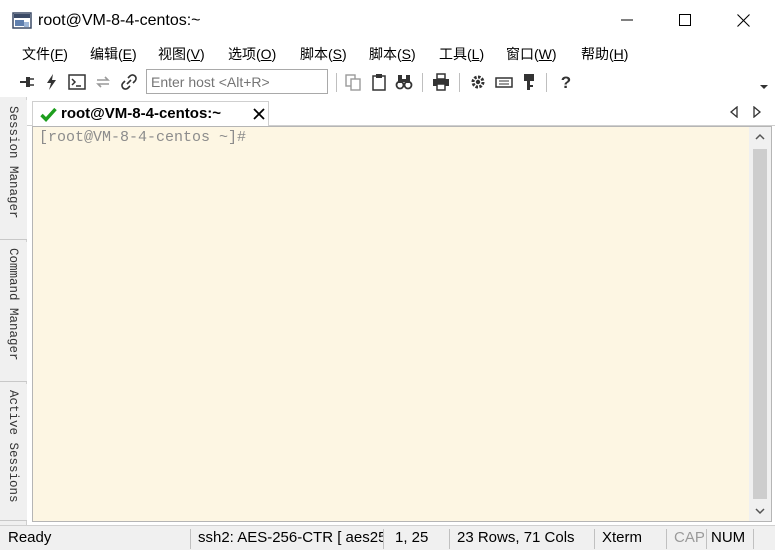  Describe the element at coordinates (13, 170) in the screenshot. I see `side-tab-session-manager: Session Manager` at that location.